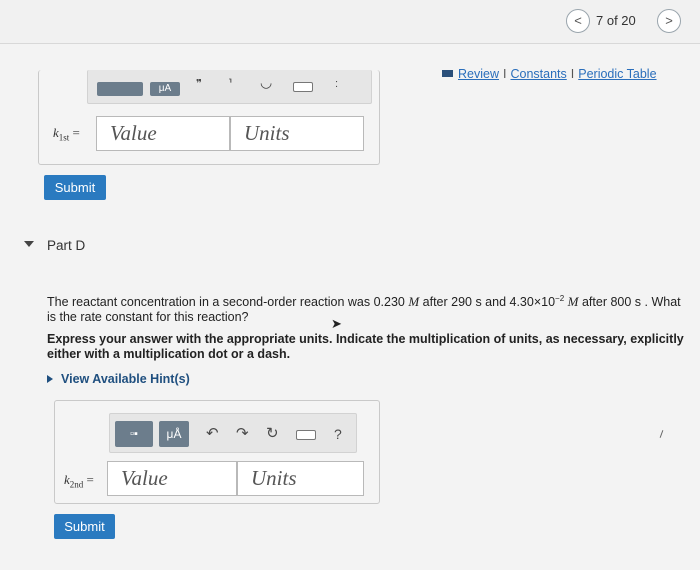 Image resolution: width=700 pixels, height=570 pixels. Describe the element at coordinates (272, 434) in the screenshot. I see `reset-icon: ↻` at that location.